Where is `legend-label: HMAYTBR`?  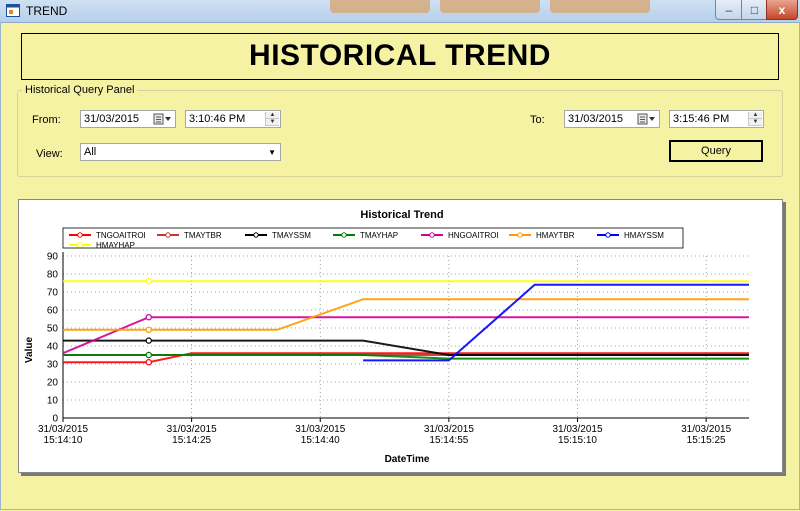
legend-label: HMAYTBR is located at coordinates (555, 235).